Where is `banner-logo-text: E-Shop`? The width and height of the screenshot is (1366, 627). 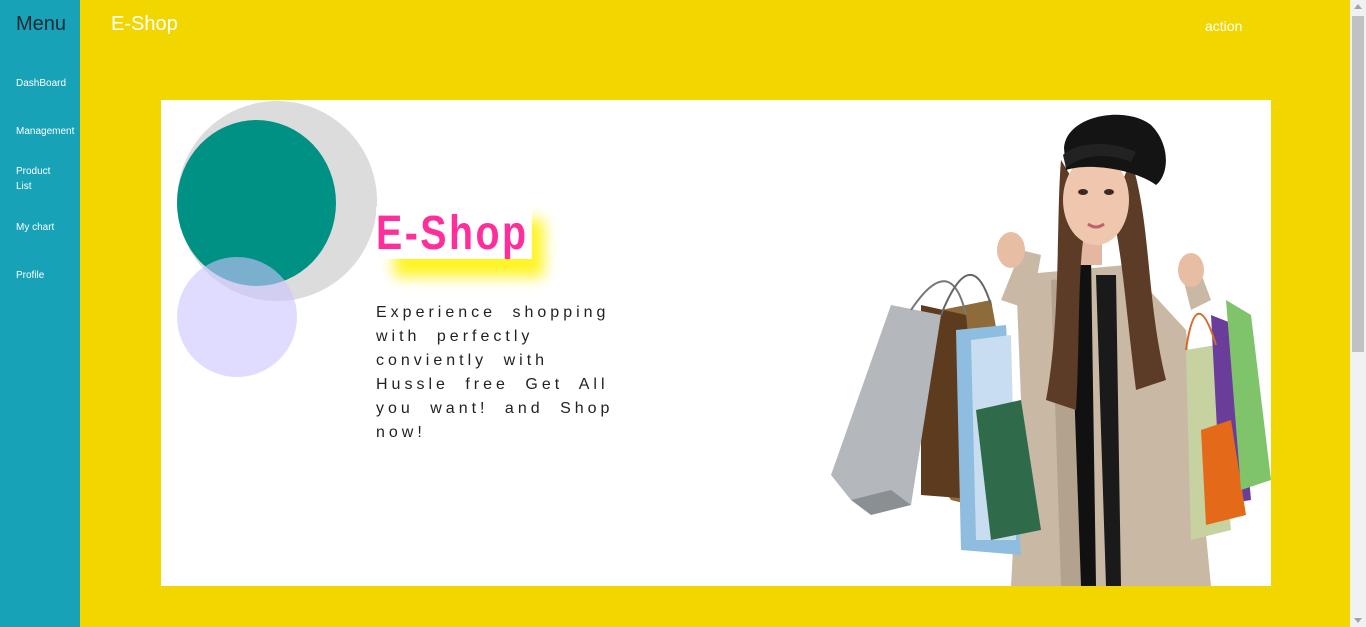
banner-logo-text: E-Shop is located at coordinates (454, 233).